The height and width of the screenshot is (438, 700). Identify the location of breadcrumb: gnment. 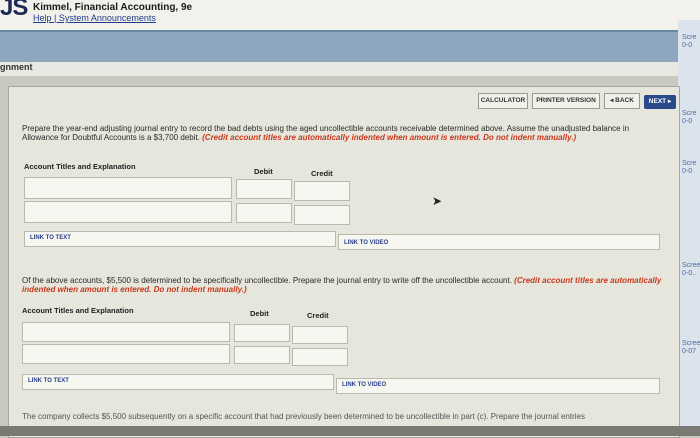
(16, 67).